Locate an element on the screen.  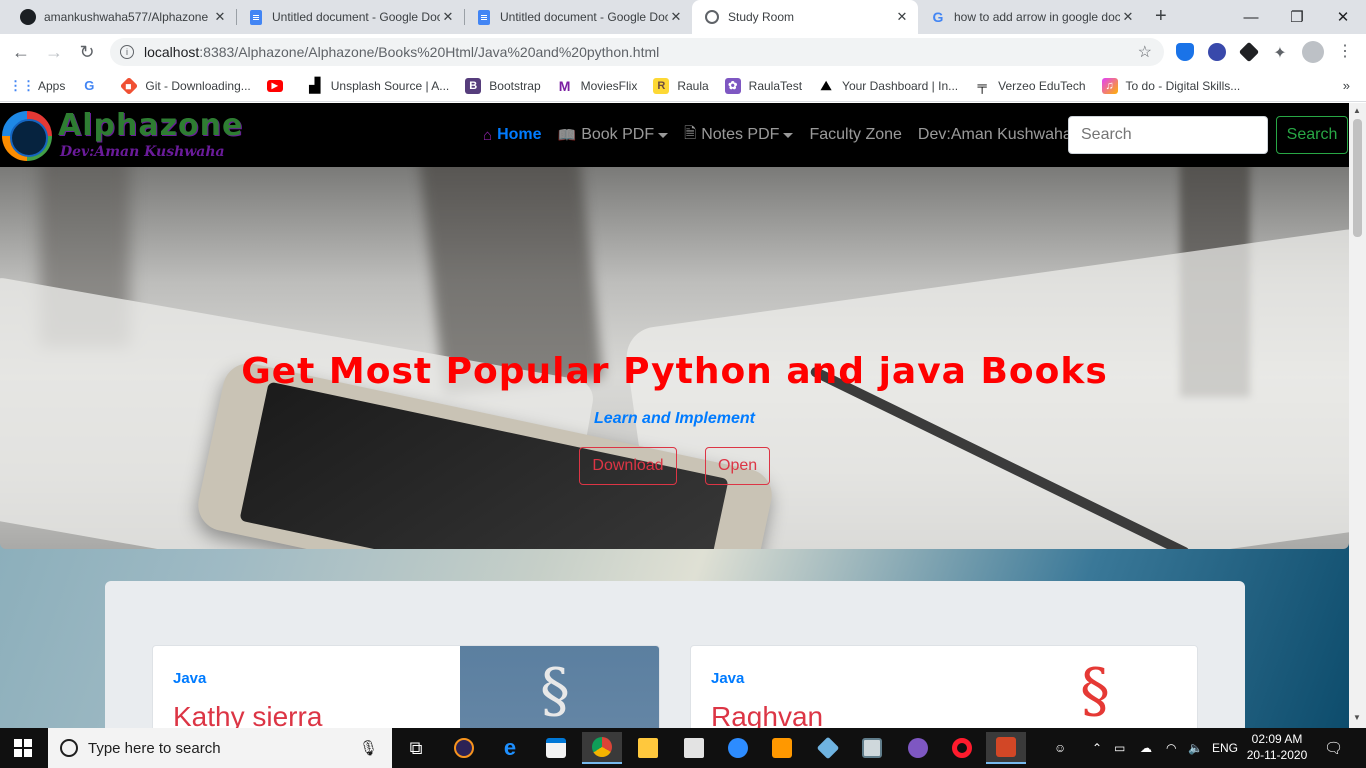
book-category: Java is located at coordinates (728, 678).